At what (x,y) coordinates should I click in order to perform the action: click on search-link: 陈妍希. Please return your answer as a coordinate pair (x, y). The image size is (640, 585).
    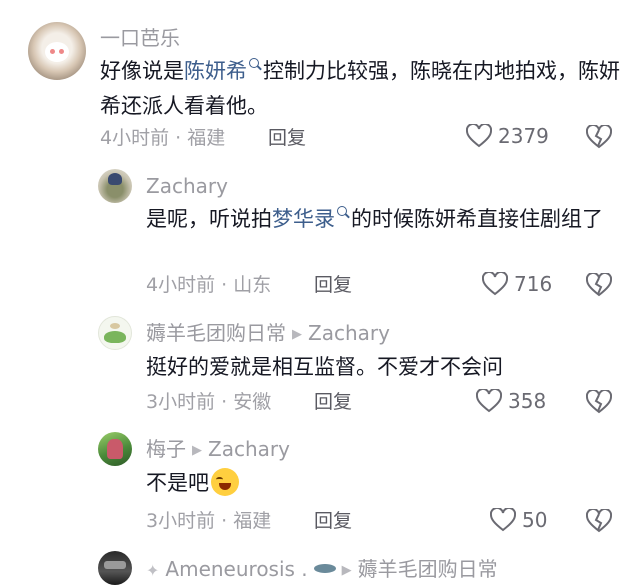
    Looking at the image, I should click on (215, 71).